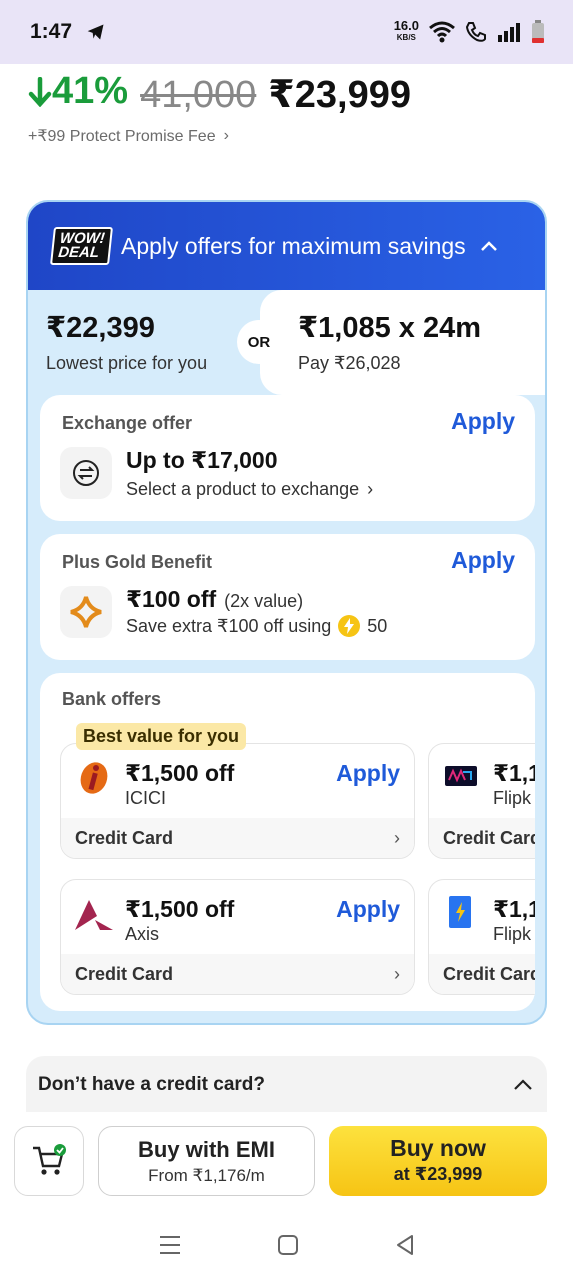 The height and width of the screenshot is (1280, 573). Describe the element at coordinates (286, 32) in the screenshot. I see `status-bar: 1:47 16.0 KB/S` at that location.